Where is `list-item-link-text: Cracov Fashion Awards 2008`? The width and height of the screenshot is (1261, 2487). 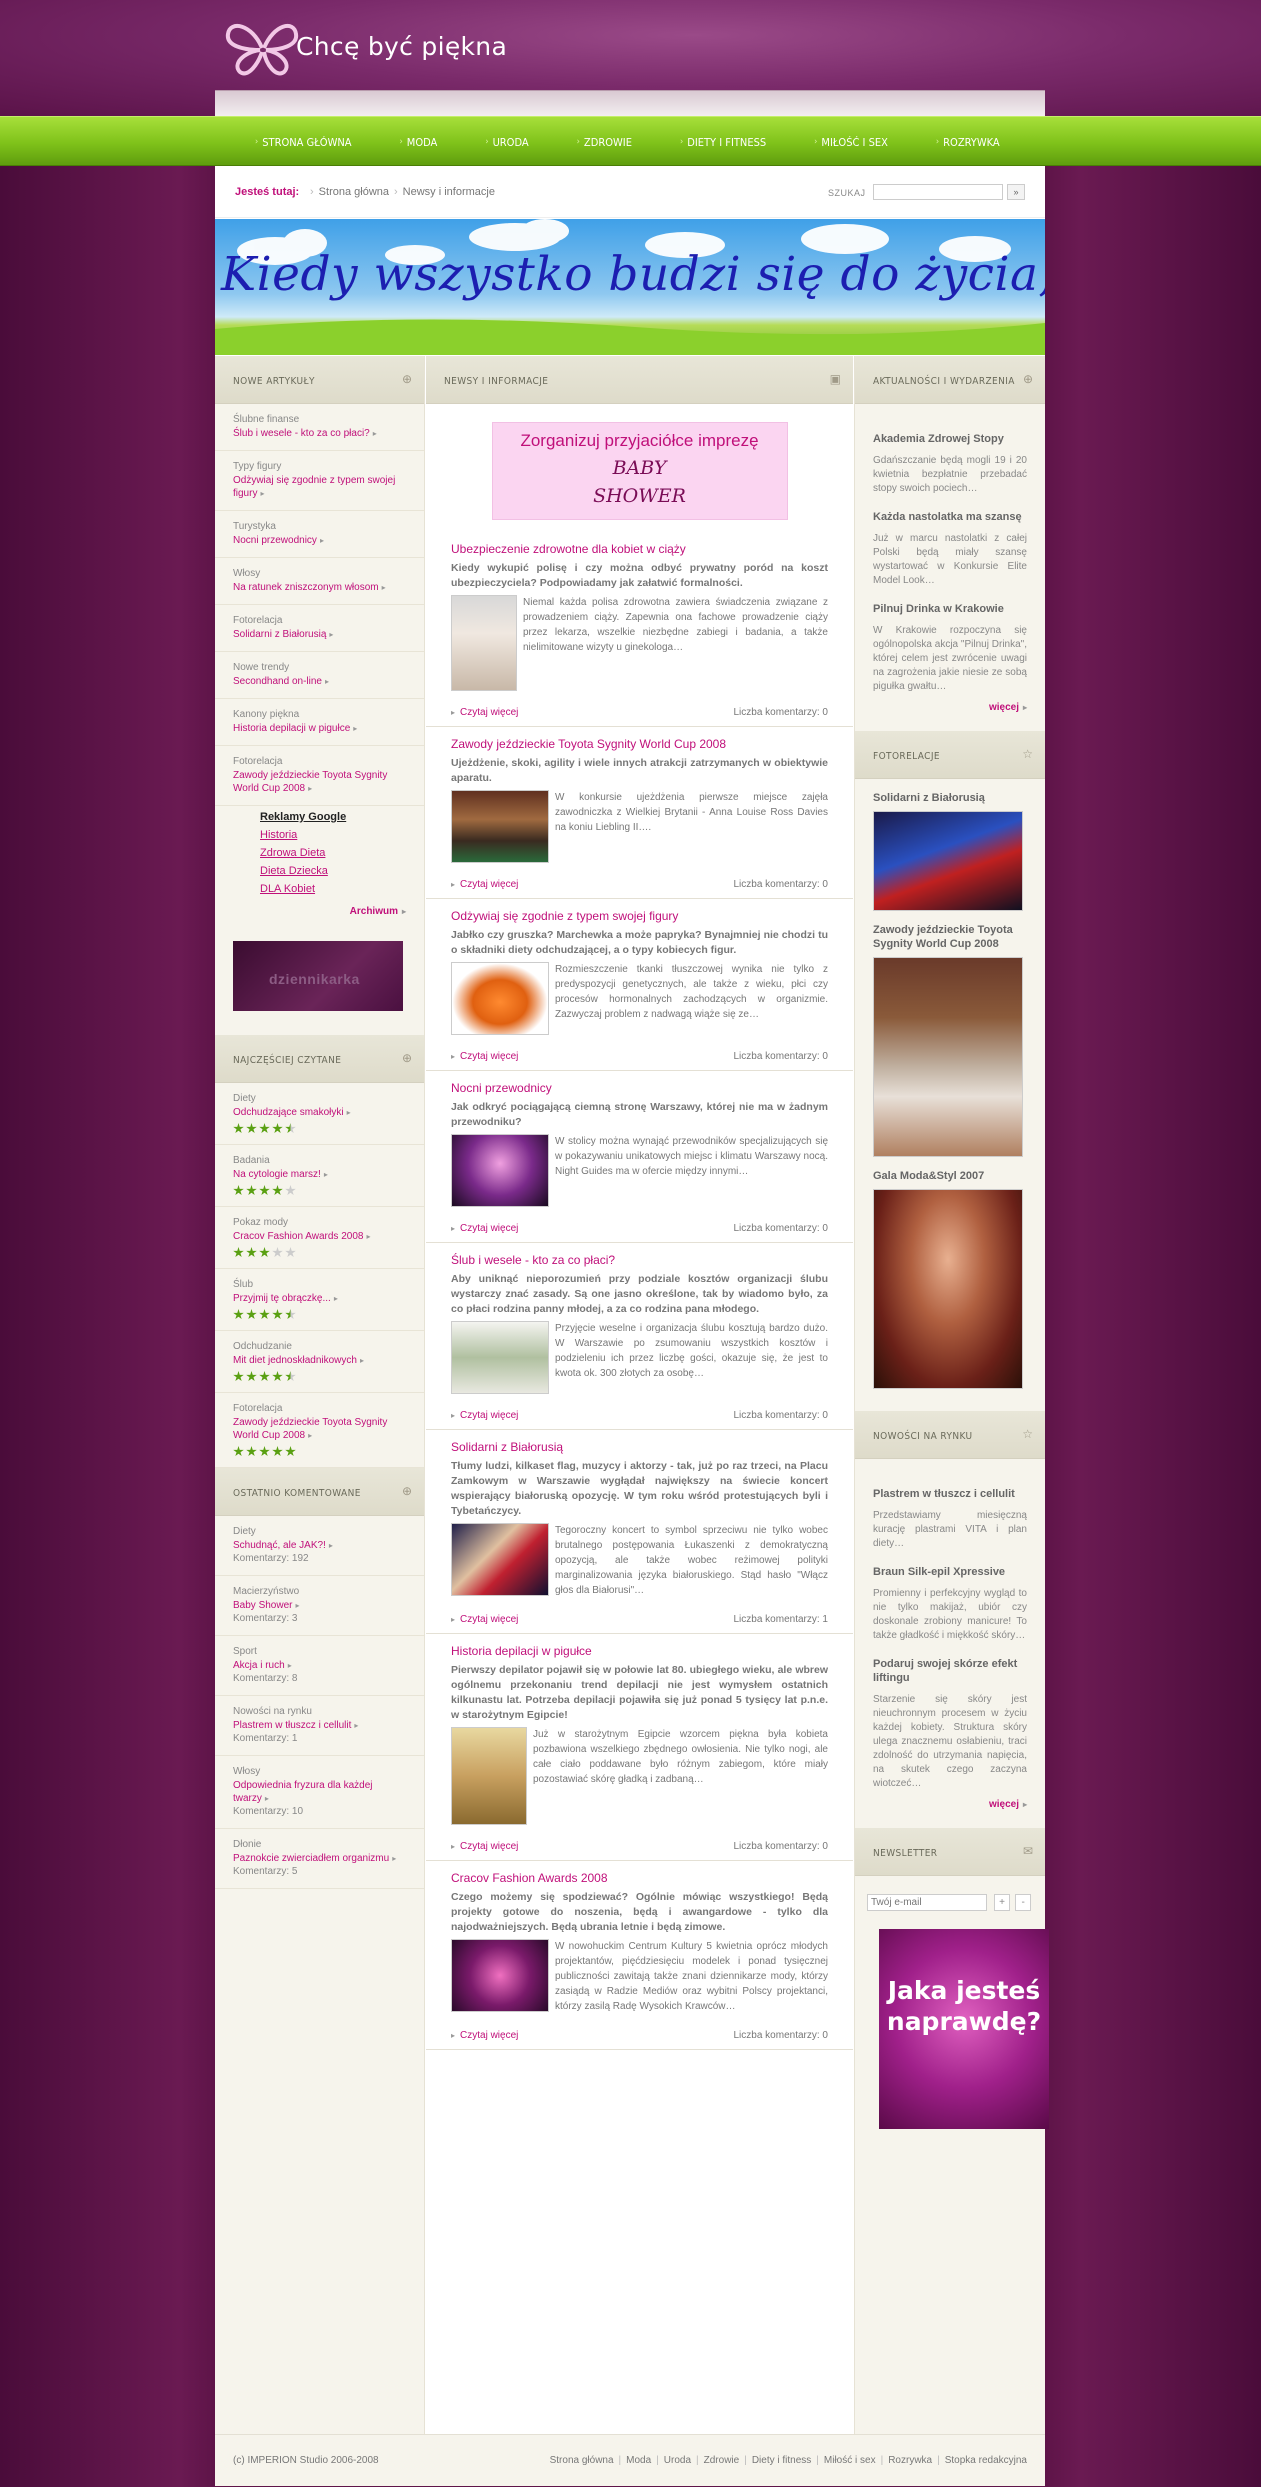
list-item-link-text: Cracov Fashion Awards 2008 is located at coordinates (298, 1236).